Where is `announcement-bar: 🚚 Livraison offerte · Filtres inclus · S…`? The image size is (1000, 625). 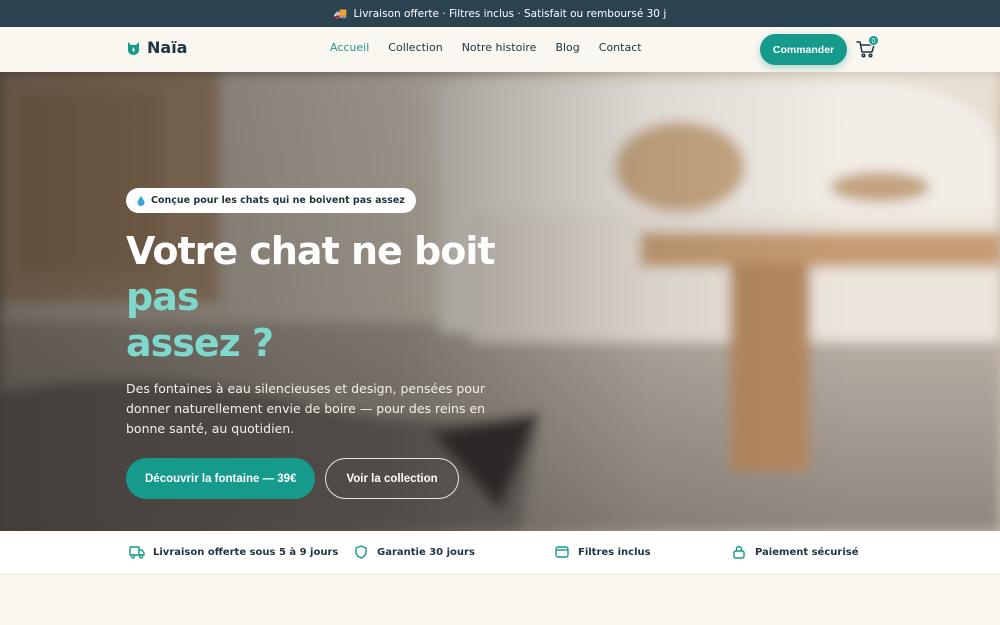
announcement-bar: 🚚 Livraison offerte · Filtres inclus · S… is located at coordinates (500, 13).